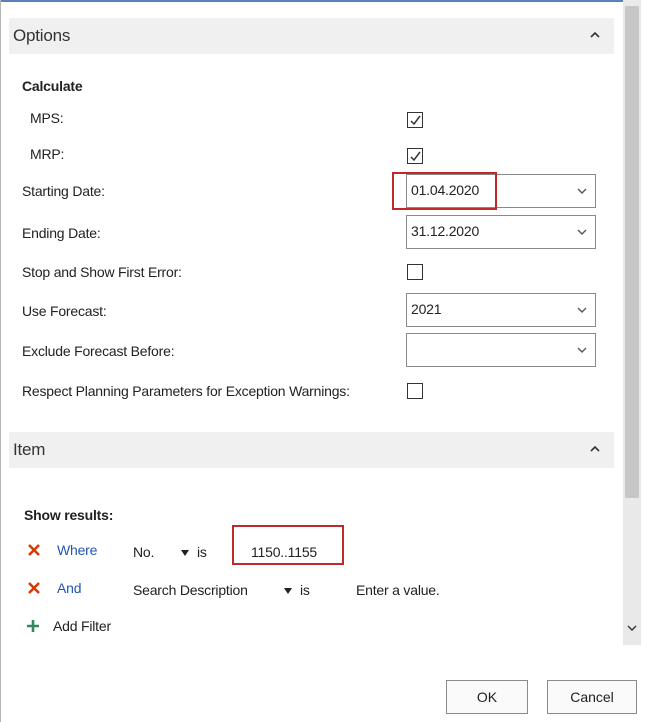 Image resolution: width=648 pixels, height=722 pixels. I want to click on exclude-forecast-label: Exclude Forecast Before:, so click(98, 351).